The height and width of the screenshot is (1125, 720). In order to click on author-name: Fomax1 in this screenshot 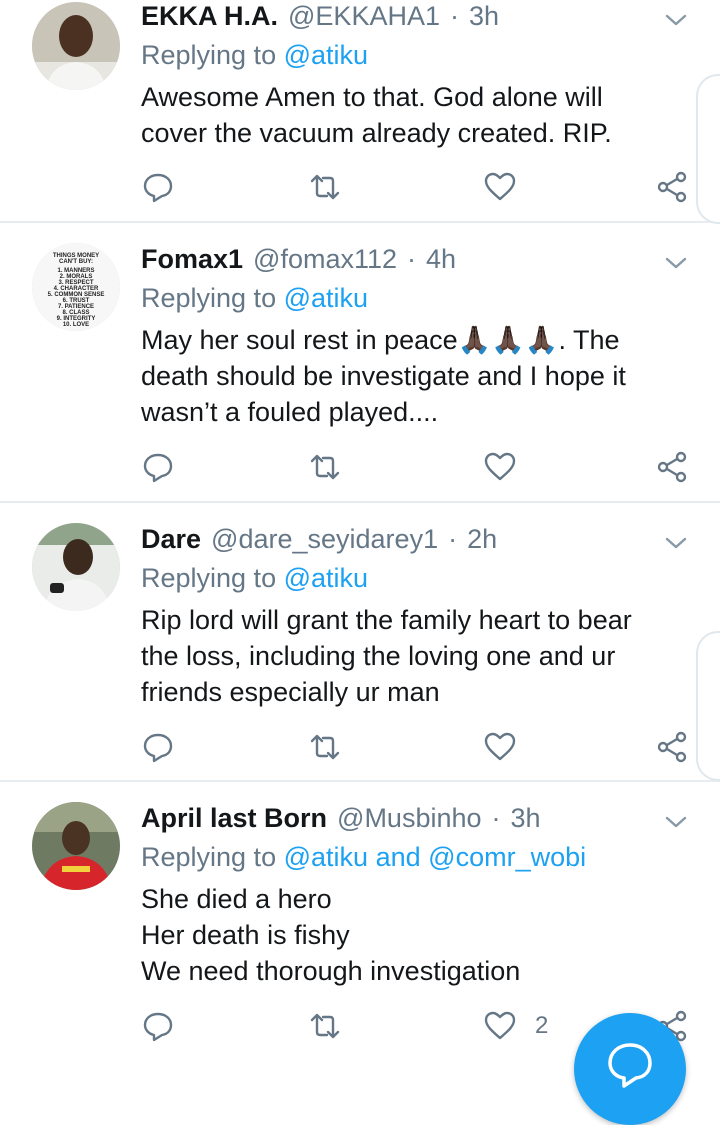, I will do `click(192, 259)`.